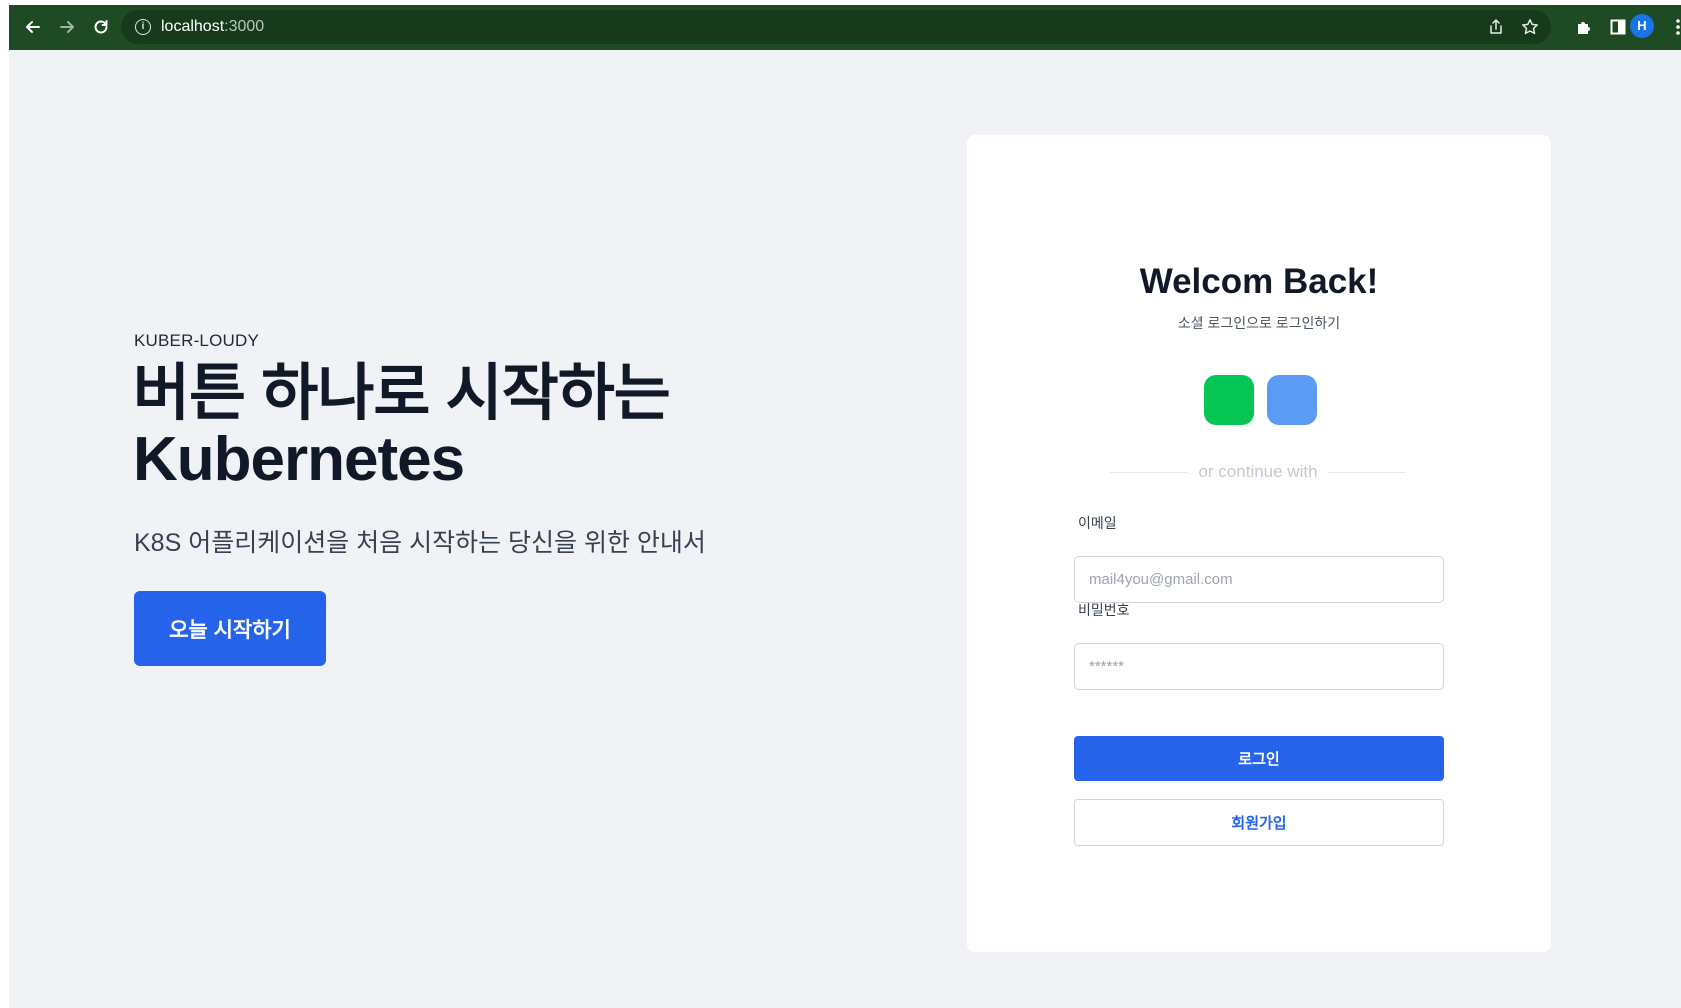 This screenshot has height=1008, width=1681. What do you see at coordinates (1259, 822) in the screenshot?
I see `signup-button: 회원가입` at bounding box center [1259, 822].